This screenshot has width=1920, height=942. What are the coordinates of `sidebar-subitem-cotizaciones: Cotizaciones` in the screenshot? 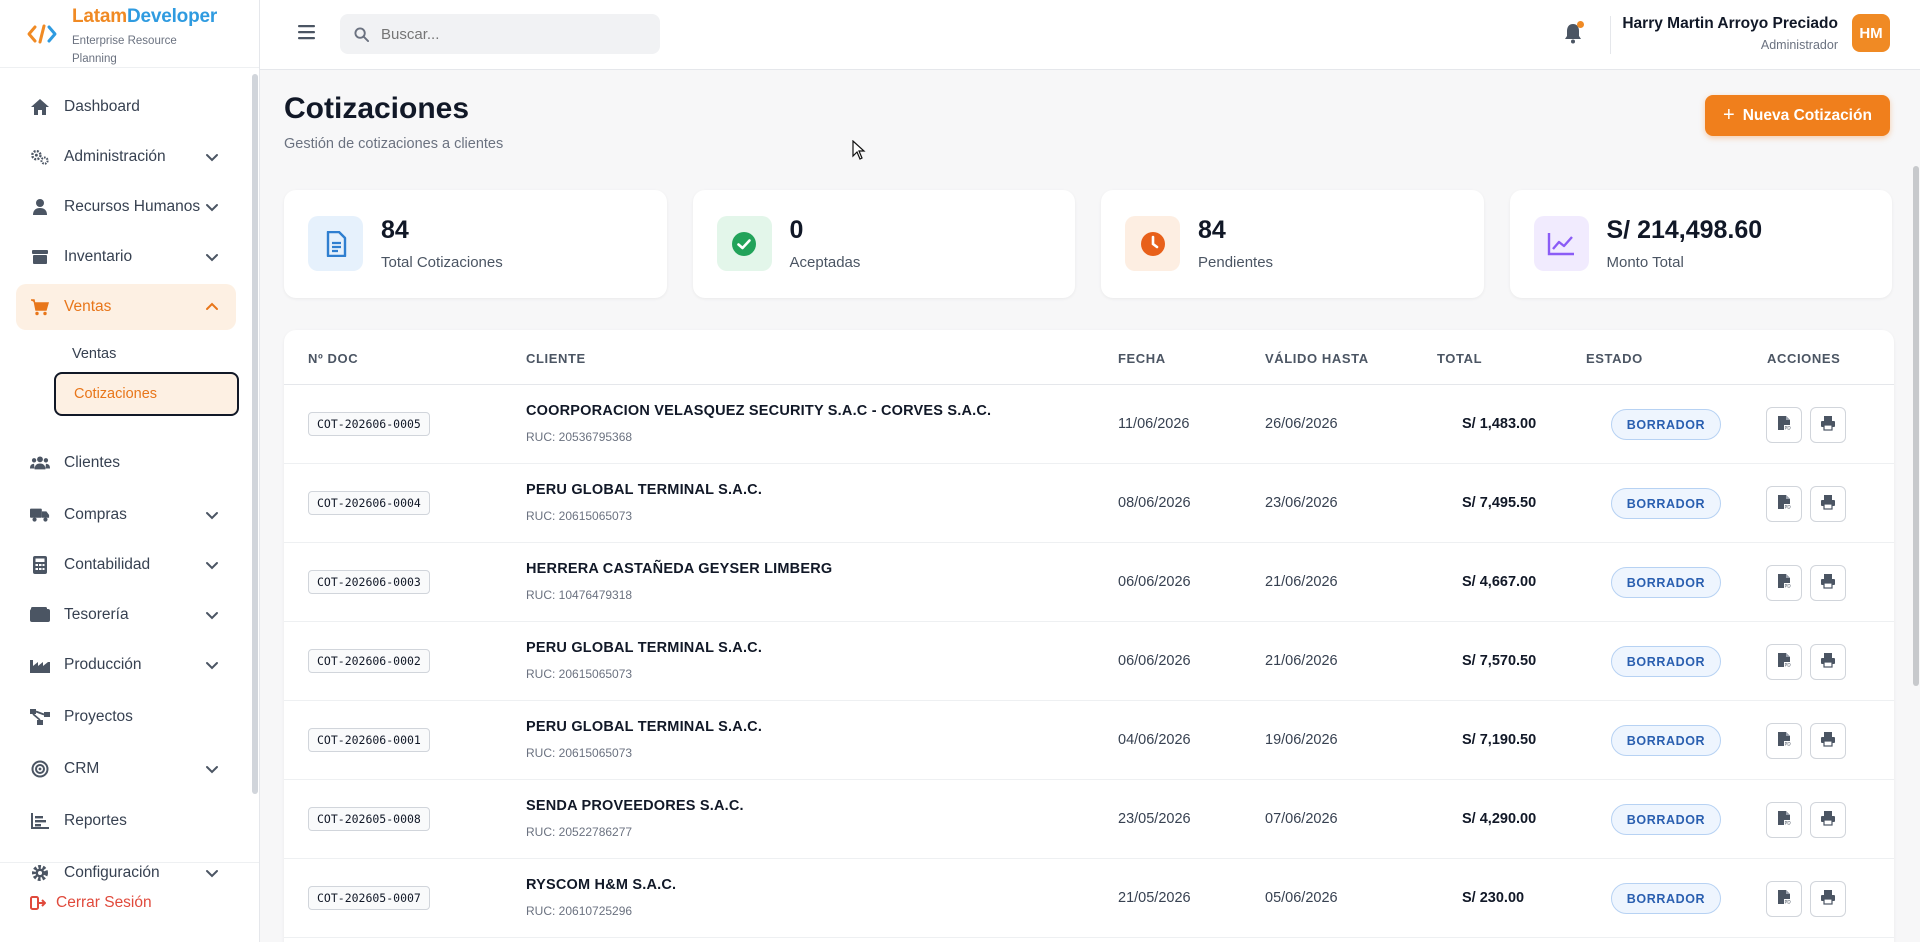 It's located at (146, 394).